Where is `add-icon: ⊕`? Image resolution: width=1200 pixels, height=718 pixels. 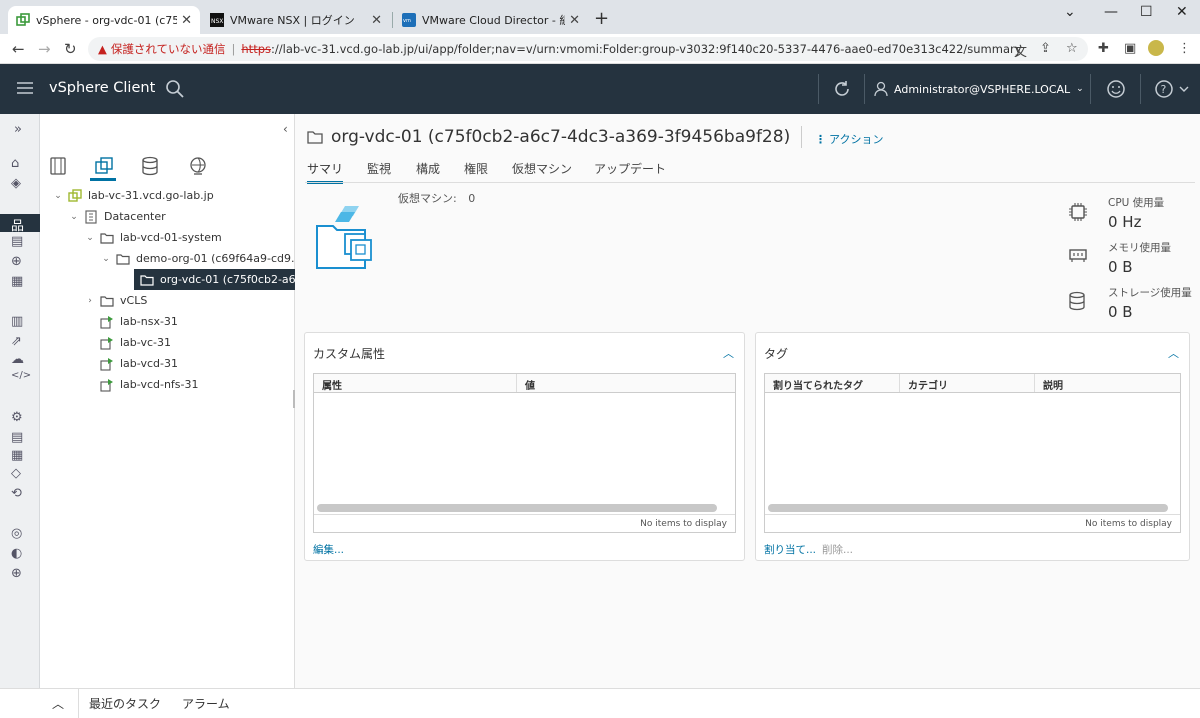
add-icon: ⊕ is located at coordinates (16, 573).